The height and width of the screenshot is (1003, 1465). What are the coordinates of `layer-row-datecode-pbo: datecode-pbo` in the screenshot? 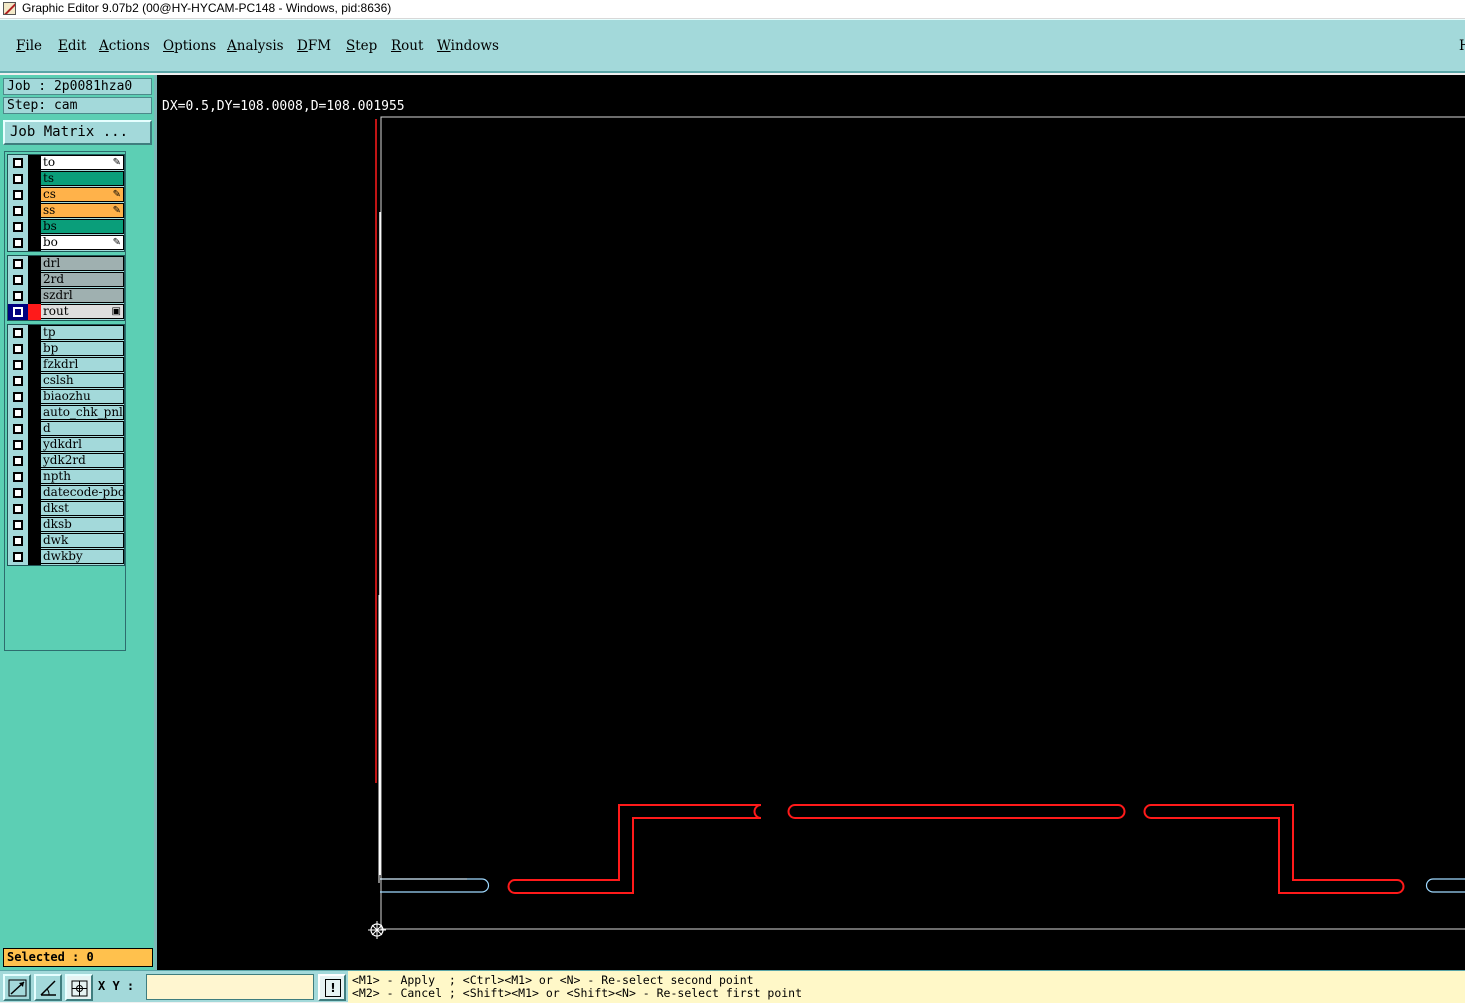 It's located at (66, 493).